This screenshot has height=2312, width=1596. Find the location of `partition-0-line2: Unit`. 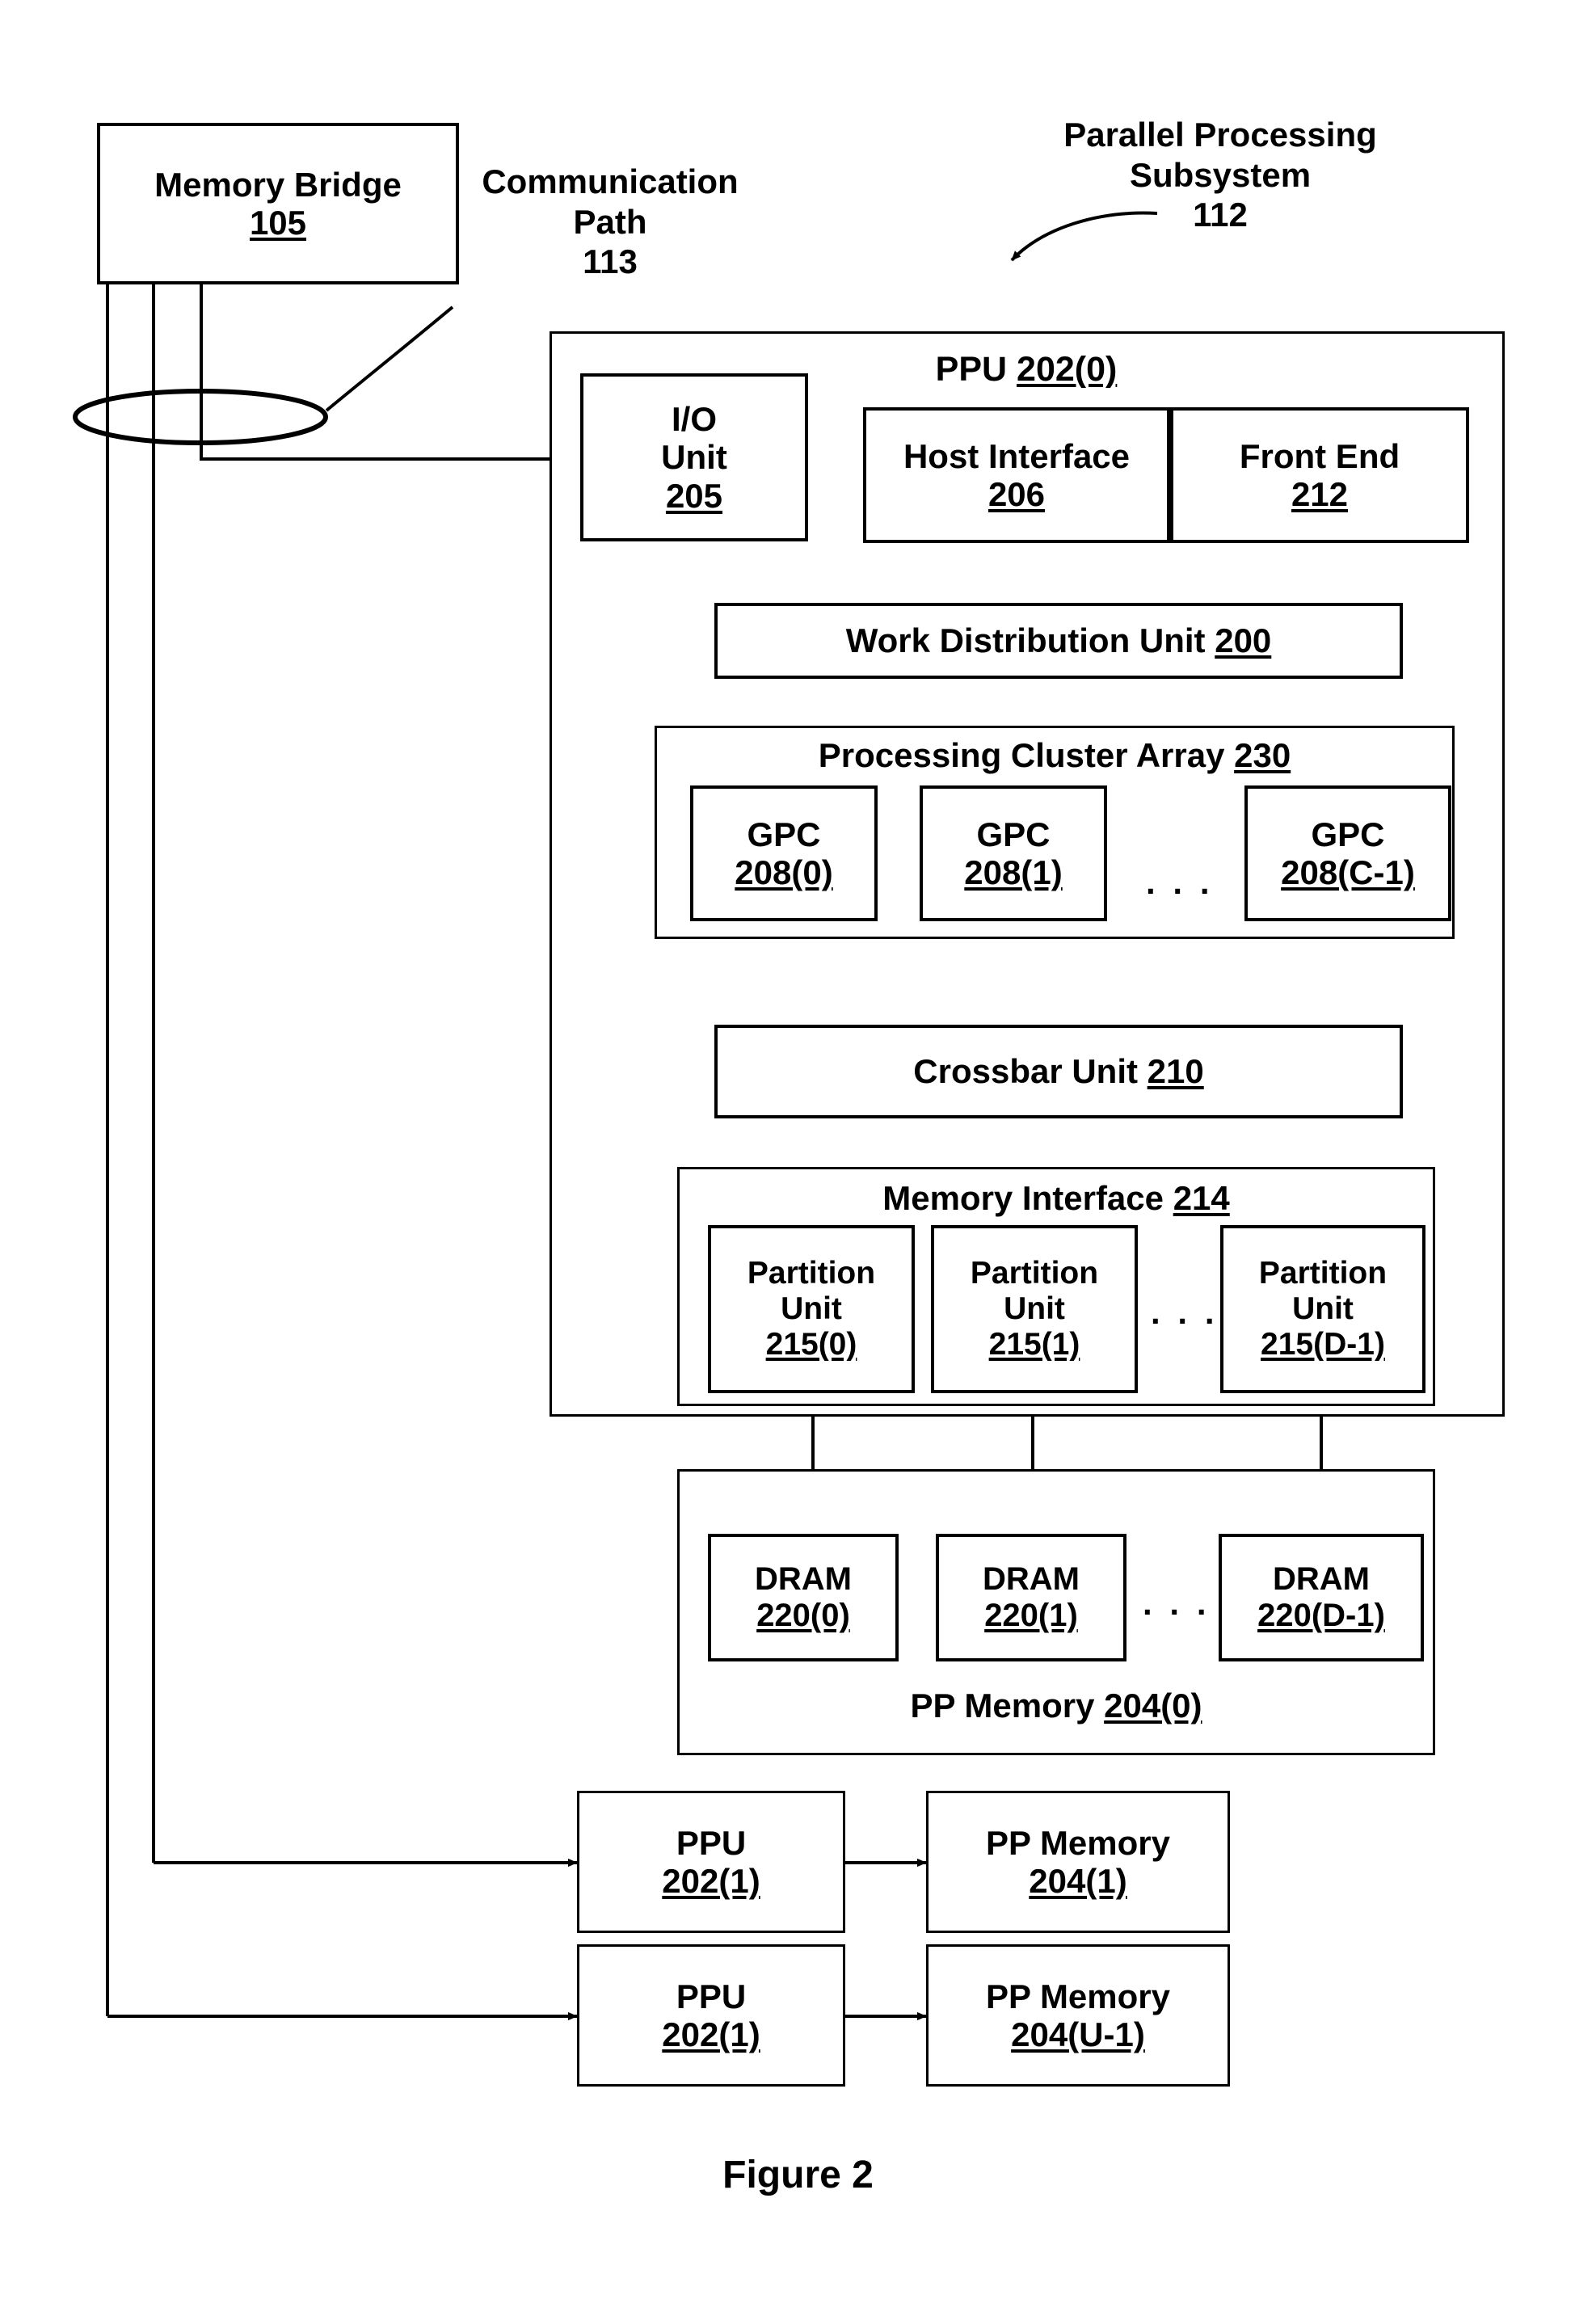

partition-0-line2: Unit is located at coordinates (812, 1309).